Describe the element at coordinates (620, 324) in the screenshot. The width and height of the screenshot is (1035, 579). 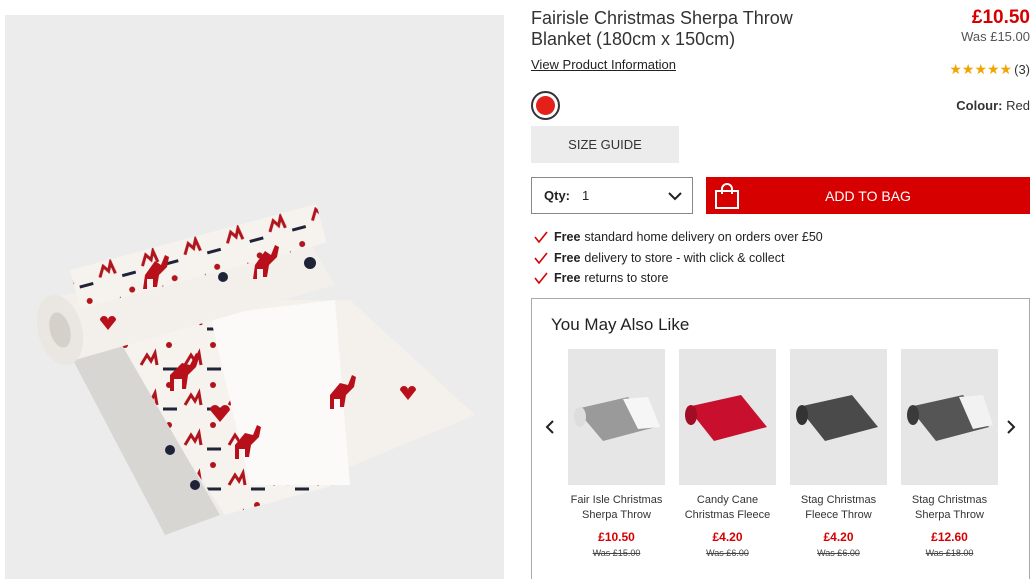
I see `ymal-title: You May Also Like` at that location.